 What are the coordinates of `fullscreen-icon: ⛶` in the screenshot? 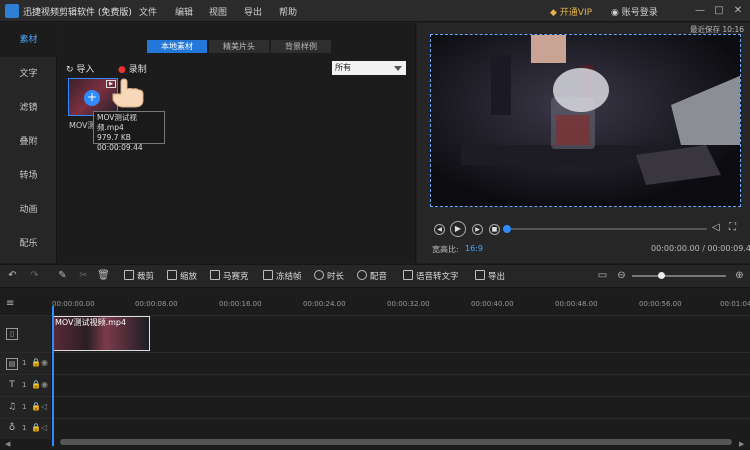 It's located at (732, 227).